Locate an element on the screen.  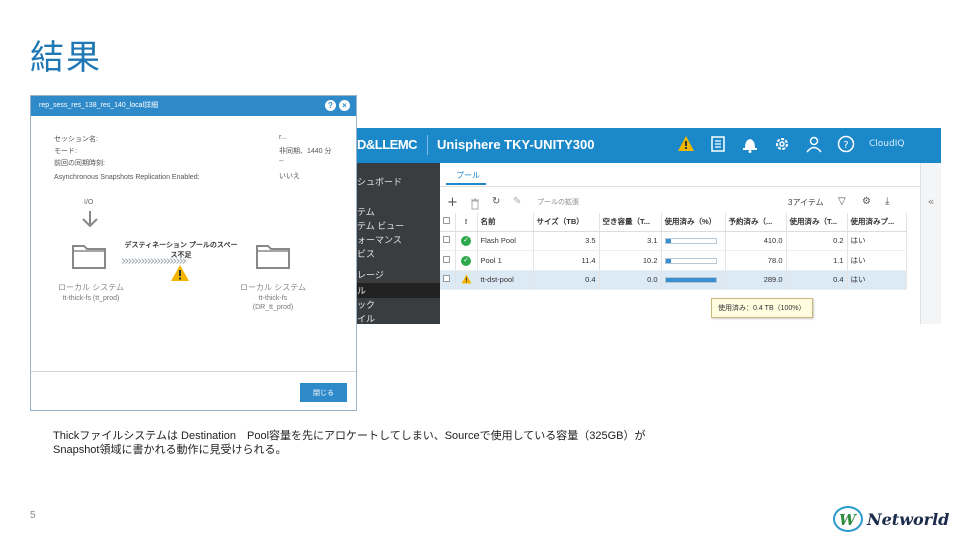
destination-fs-label: (DR_tt_prod) is located at coordinates (273, 307).